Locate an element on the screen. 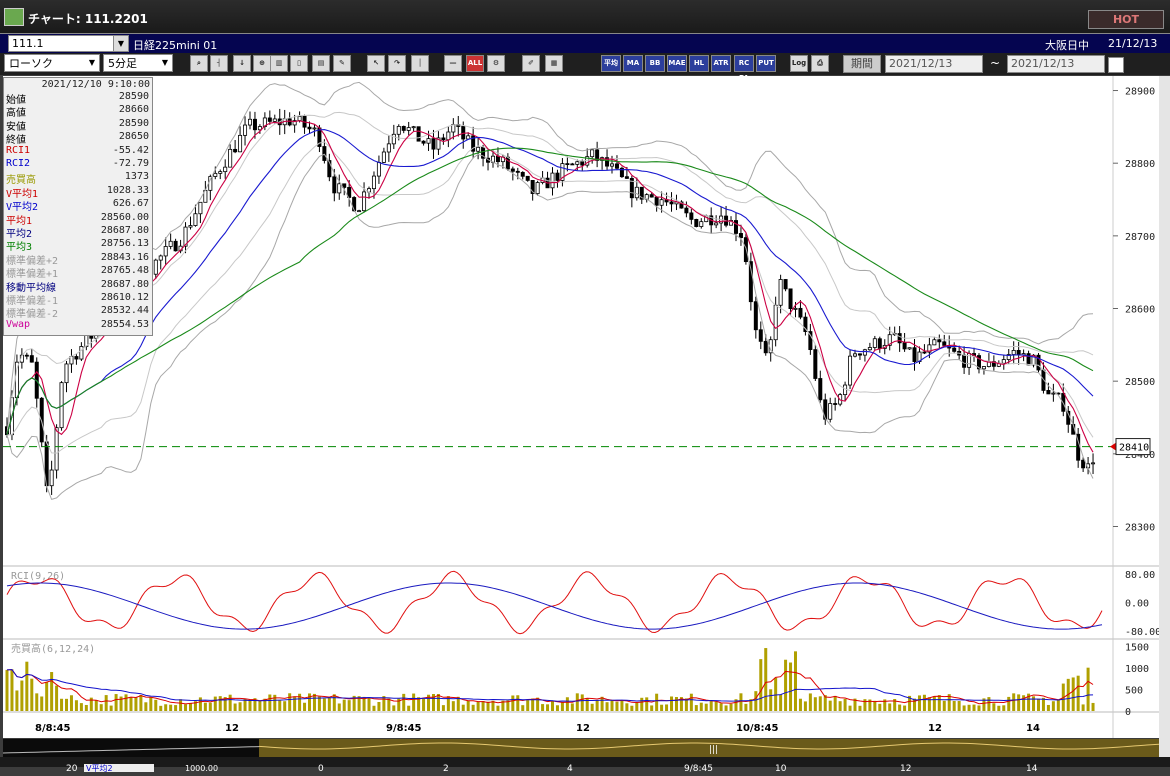 Image resolution: width=1170 pixels, height=776 pixels. hot-button: HOT is located at coordinates (1126, 19).